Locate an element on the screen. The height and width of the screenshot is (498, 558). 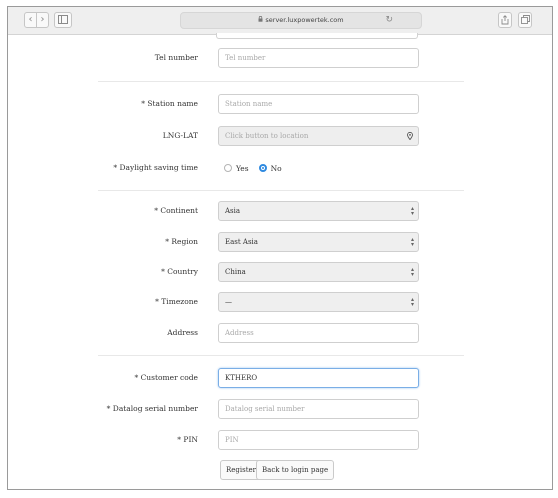
tel-number-input: Tel number is located at coordinates (318, 58).